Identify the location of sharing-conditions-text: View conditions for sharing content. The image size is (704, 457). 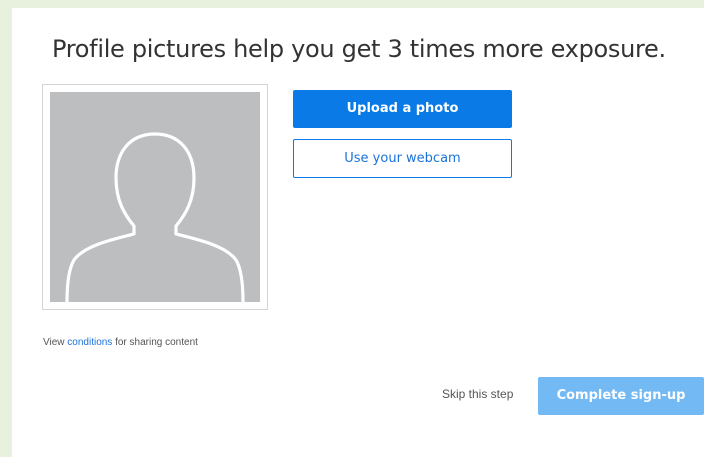
(120, 342).